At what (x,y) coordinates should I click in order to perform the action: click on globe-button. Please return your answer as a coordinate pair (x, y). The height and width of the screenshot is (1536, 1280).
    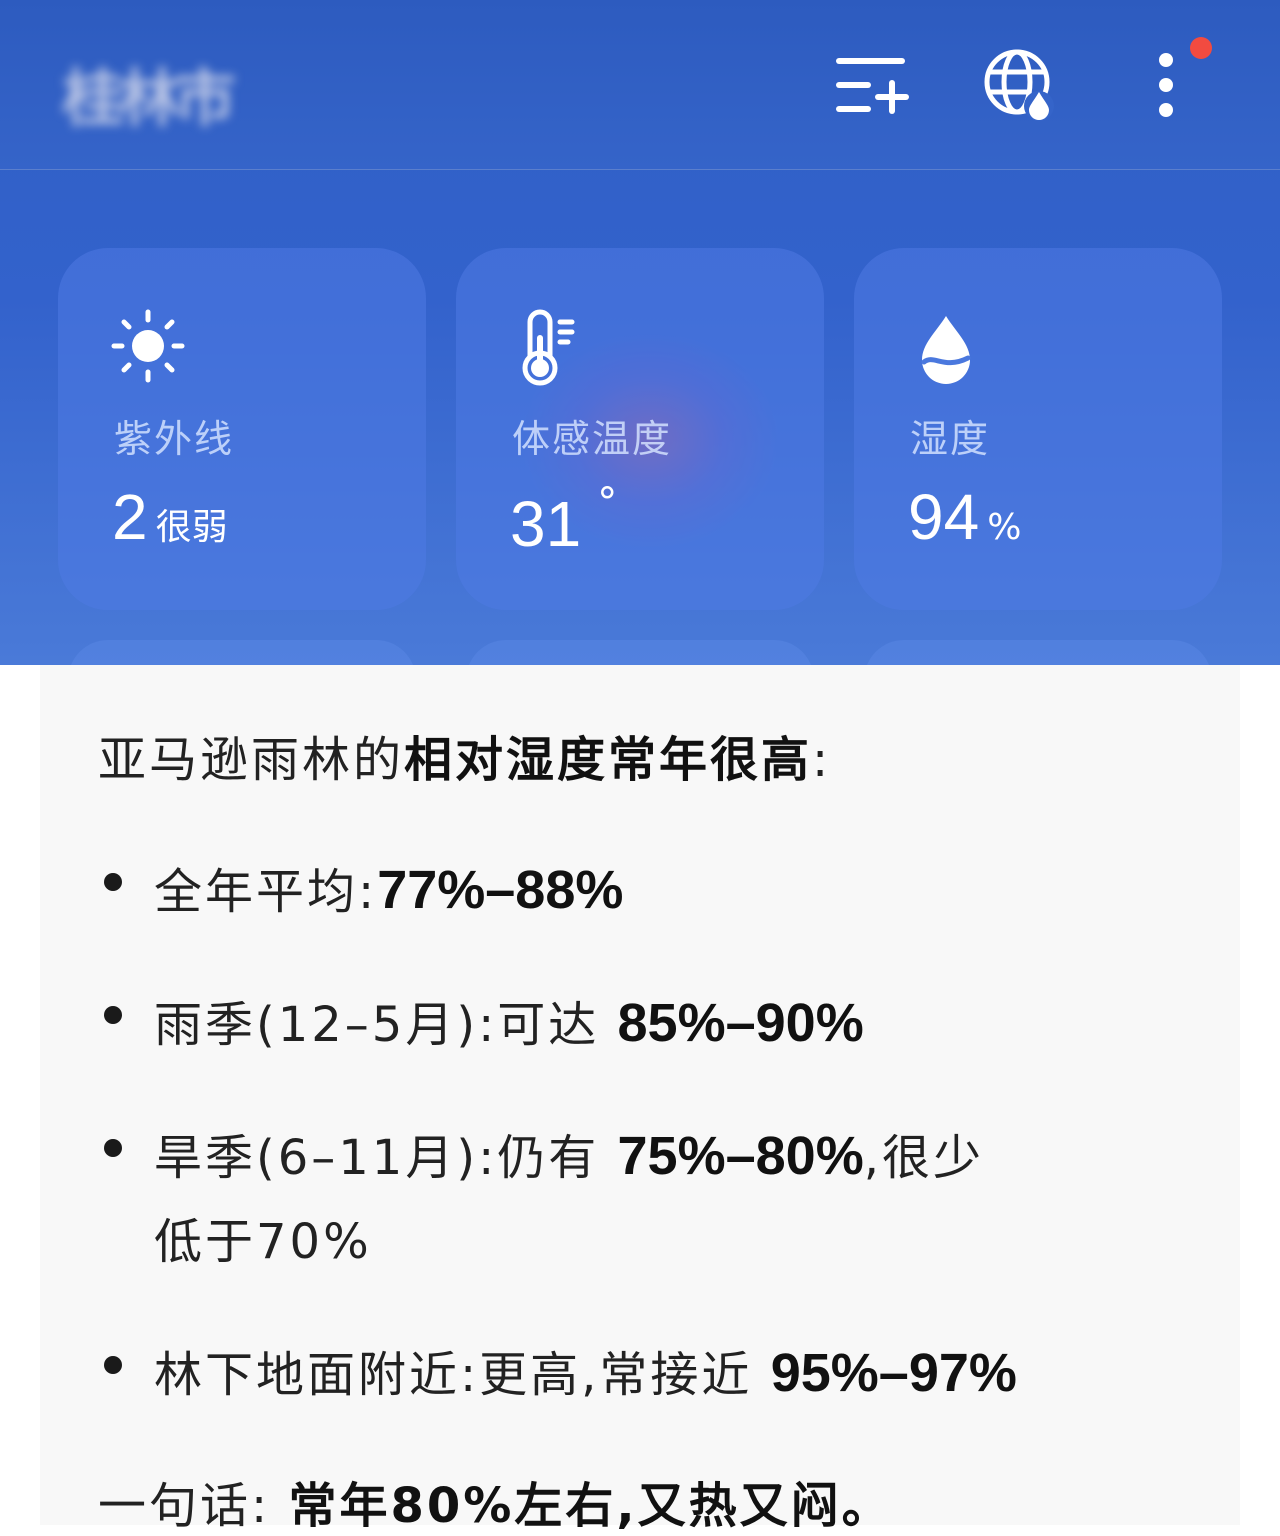
    Looking at the image, I should click on (1020, 85).